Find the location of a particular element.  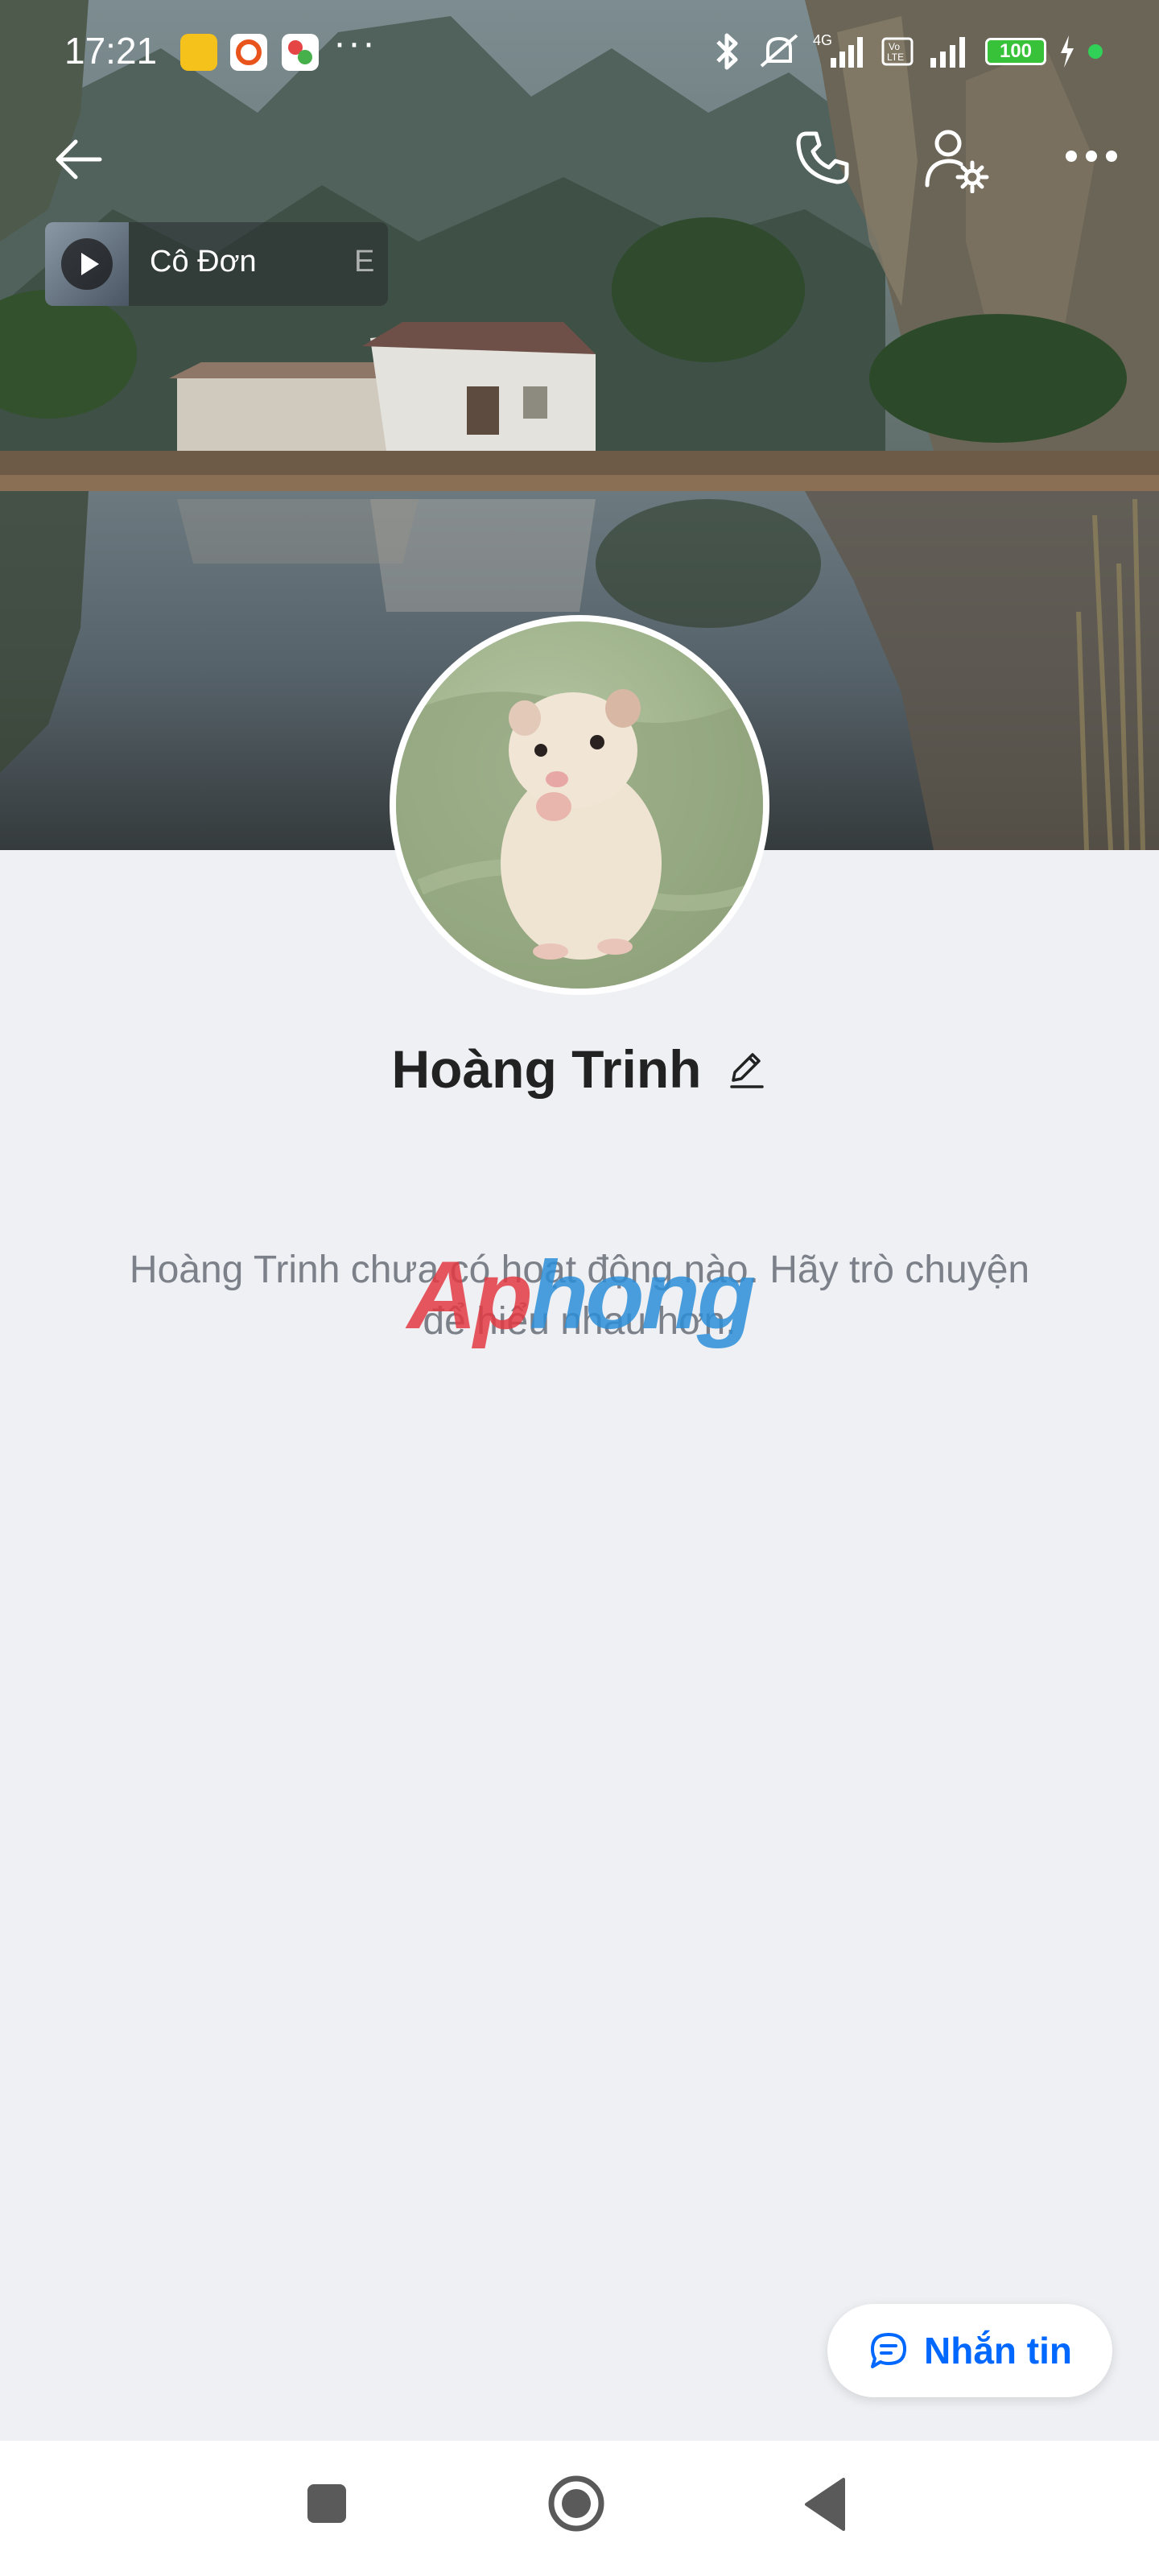

system-navigation-bar is located at coordinates (579, 2508).